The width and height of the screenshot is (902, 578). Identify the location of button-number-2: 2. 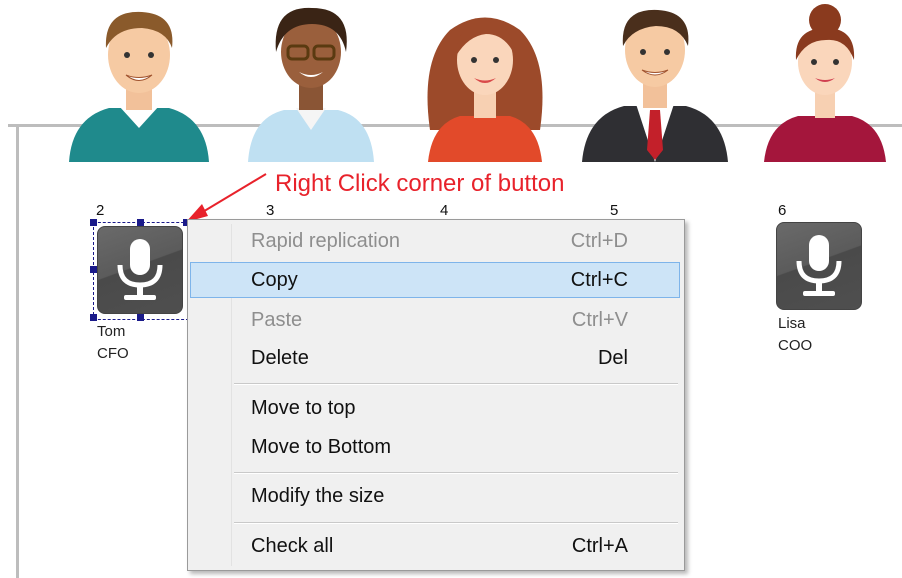
(100, 210).